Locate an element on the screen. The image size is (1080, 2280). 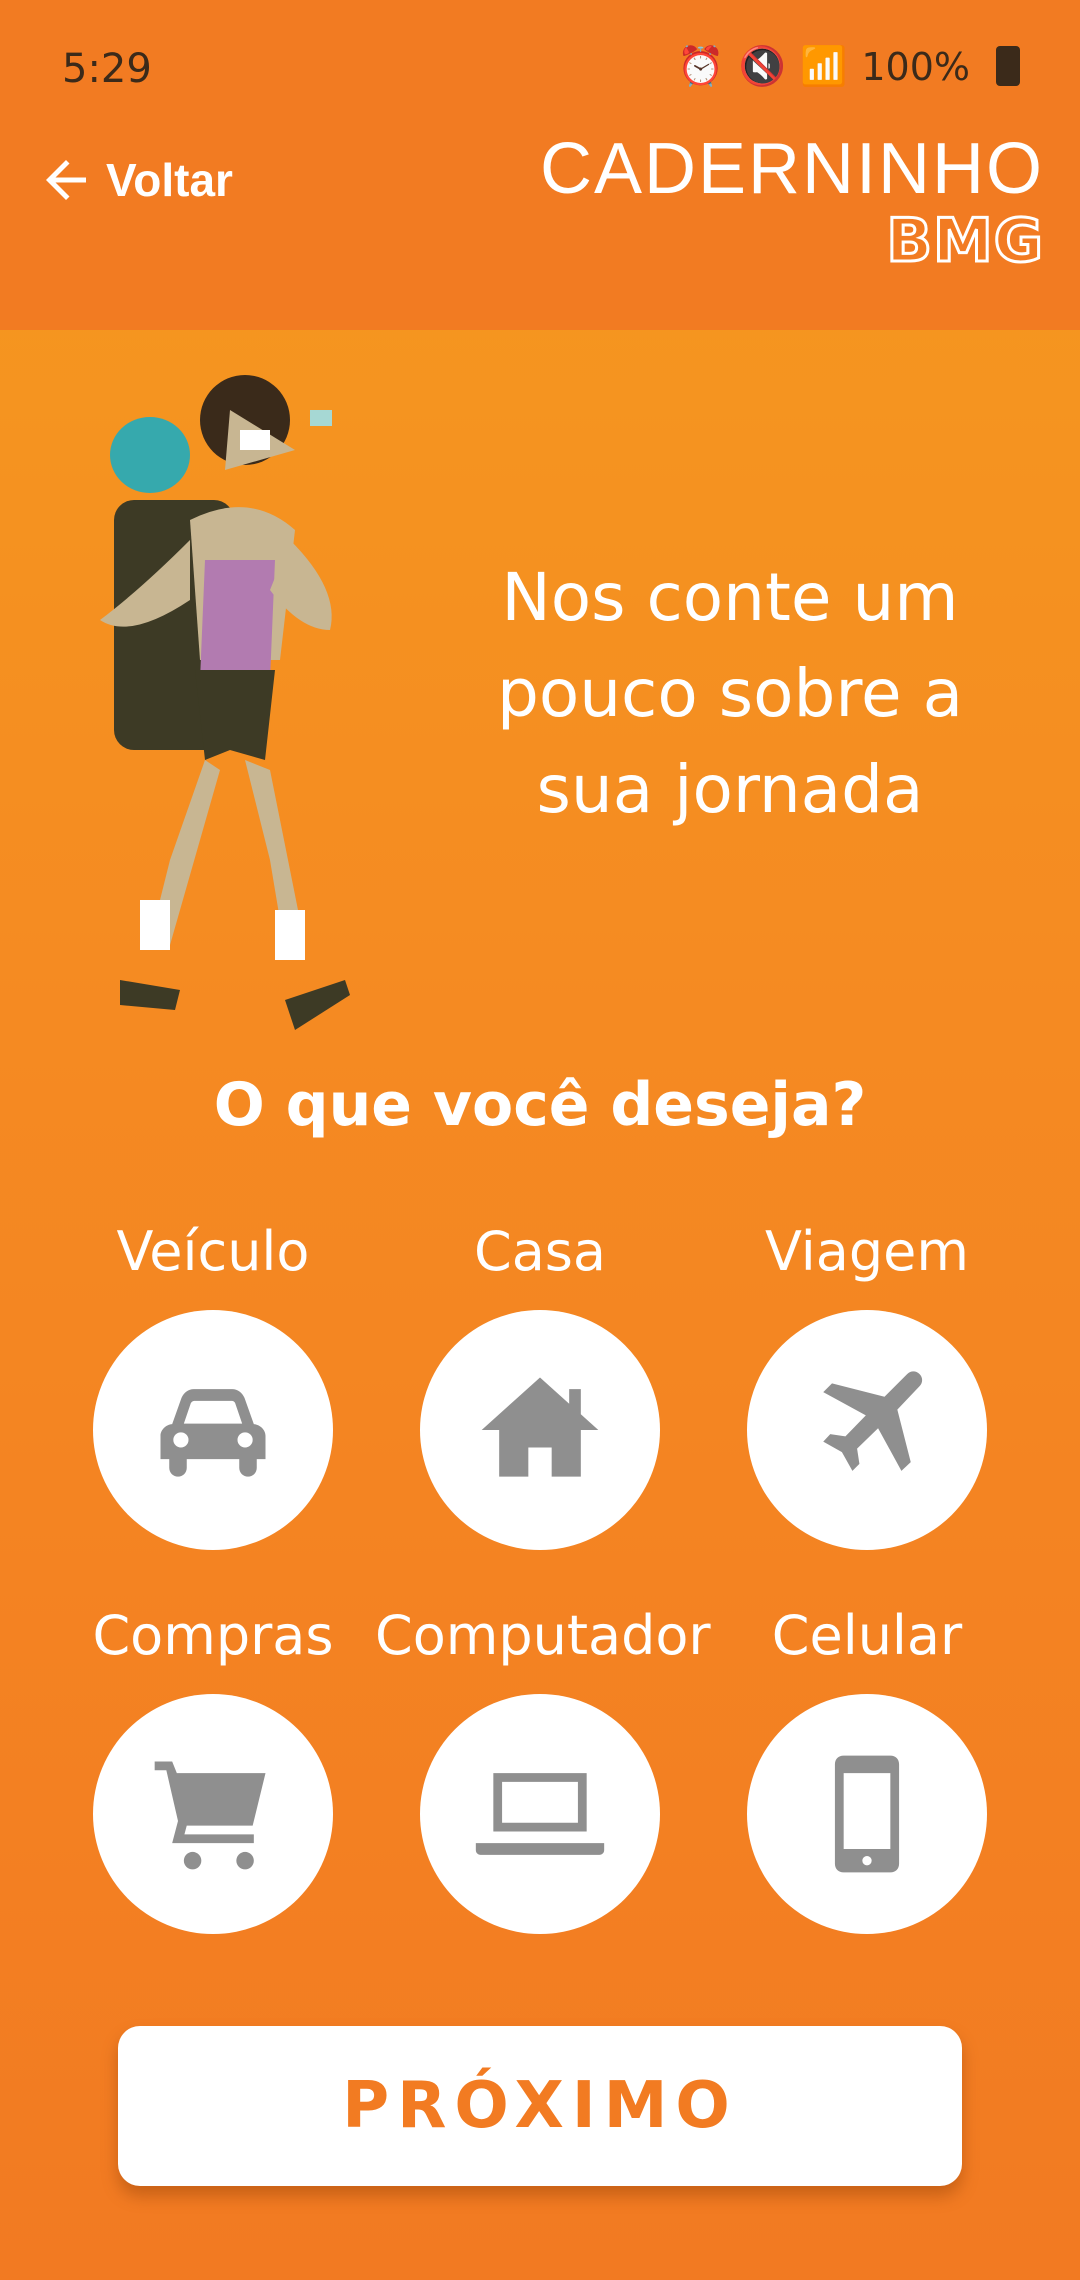
arrow-left-icon is located at coordinates (66, 180).